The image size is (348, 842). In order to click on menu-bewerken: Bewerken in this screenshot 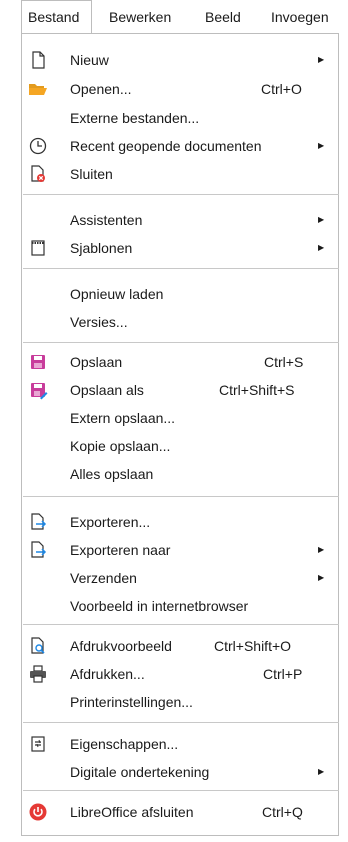, I will do `click(140, 17)`.